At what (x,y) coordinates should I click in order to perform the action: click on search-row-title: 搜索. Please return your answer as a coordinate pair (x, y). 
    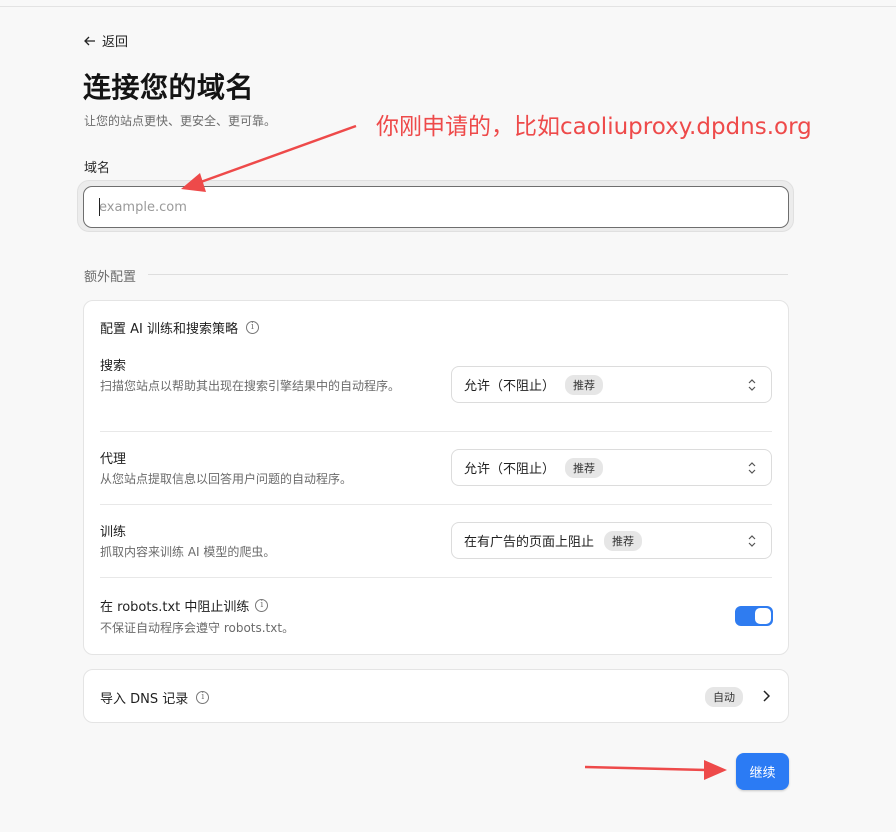
    Looking at the image, I should click on (113, 366).